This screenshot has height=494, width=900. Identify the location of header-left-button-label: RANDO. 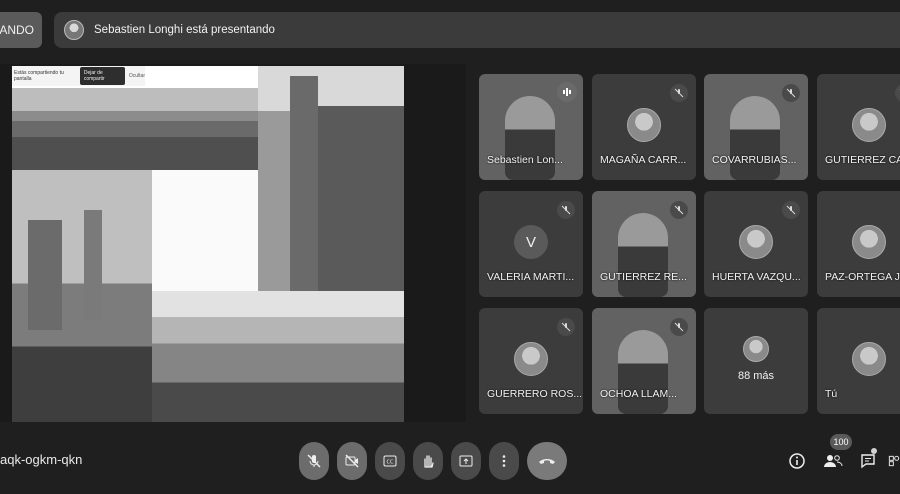
(17, 30).